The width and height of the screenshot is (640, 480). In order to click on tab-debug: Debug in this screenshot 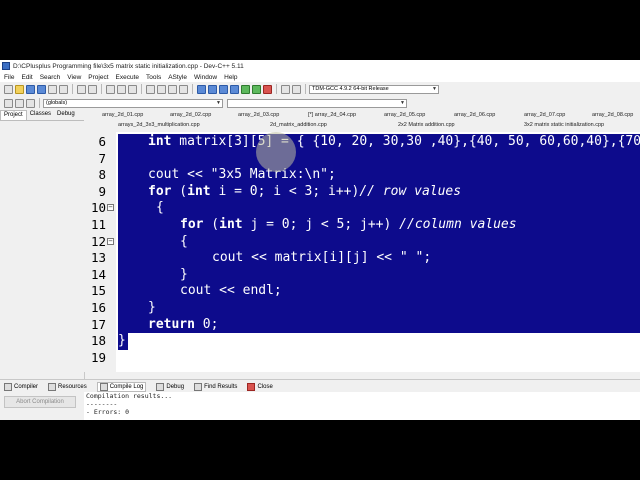, I will do `click(66, 115)`.